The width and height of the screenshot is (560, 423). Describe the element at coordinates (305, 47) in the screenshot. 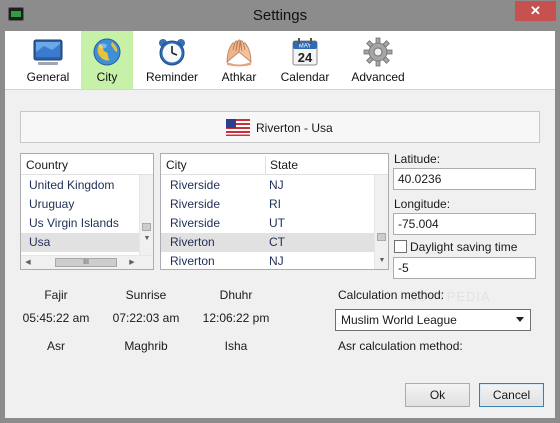

I see `calendar-icon-month: MAY` at that location.